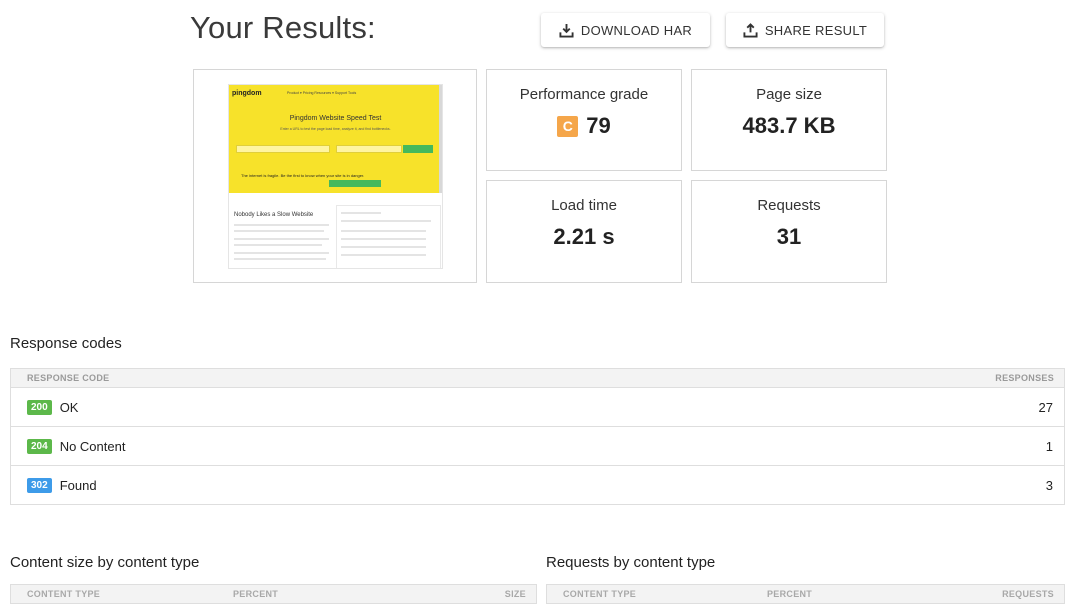  I want to click on screenshot-banner-button, so click(355, 183).